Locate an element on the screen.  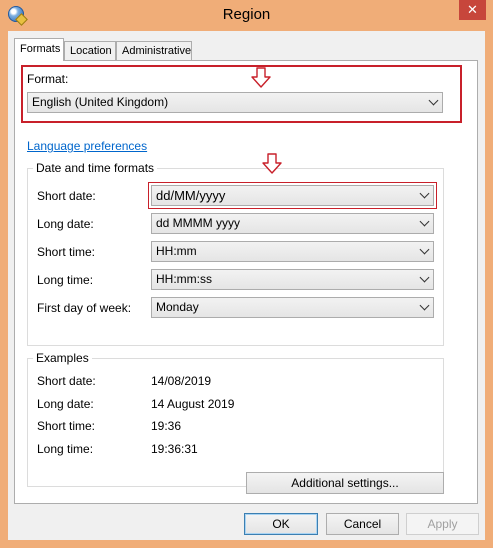
short-date-value: dd/MM/yyyy is located at coordinates (191, 195).